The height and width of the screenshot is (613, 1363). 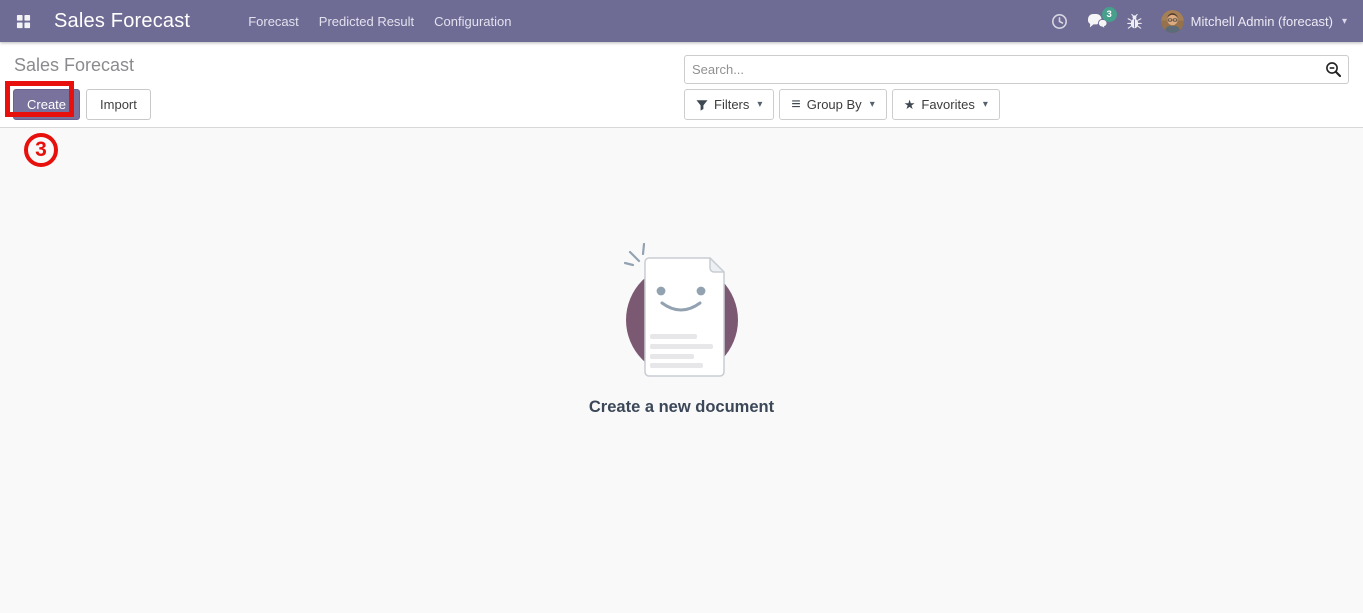 I want to click on filters-button: Filters ▾, so click(x=729, y=104).